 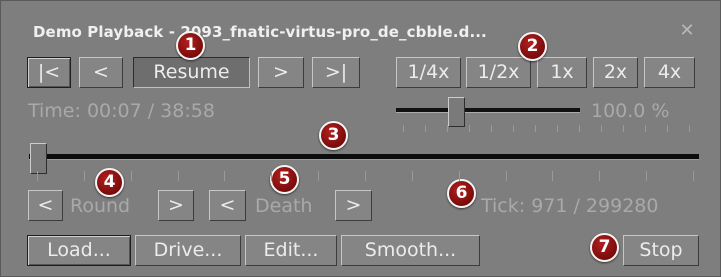 I want to click on death-label: Death, so click(x=284, y=206).